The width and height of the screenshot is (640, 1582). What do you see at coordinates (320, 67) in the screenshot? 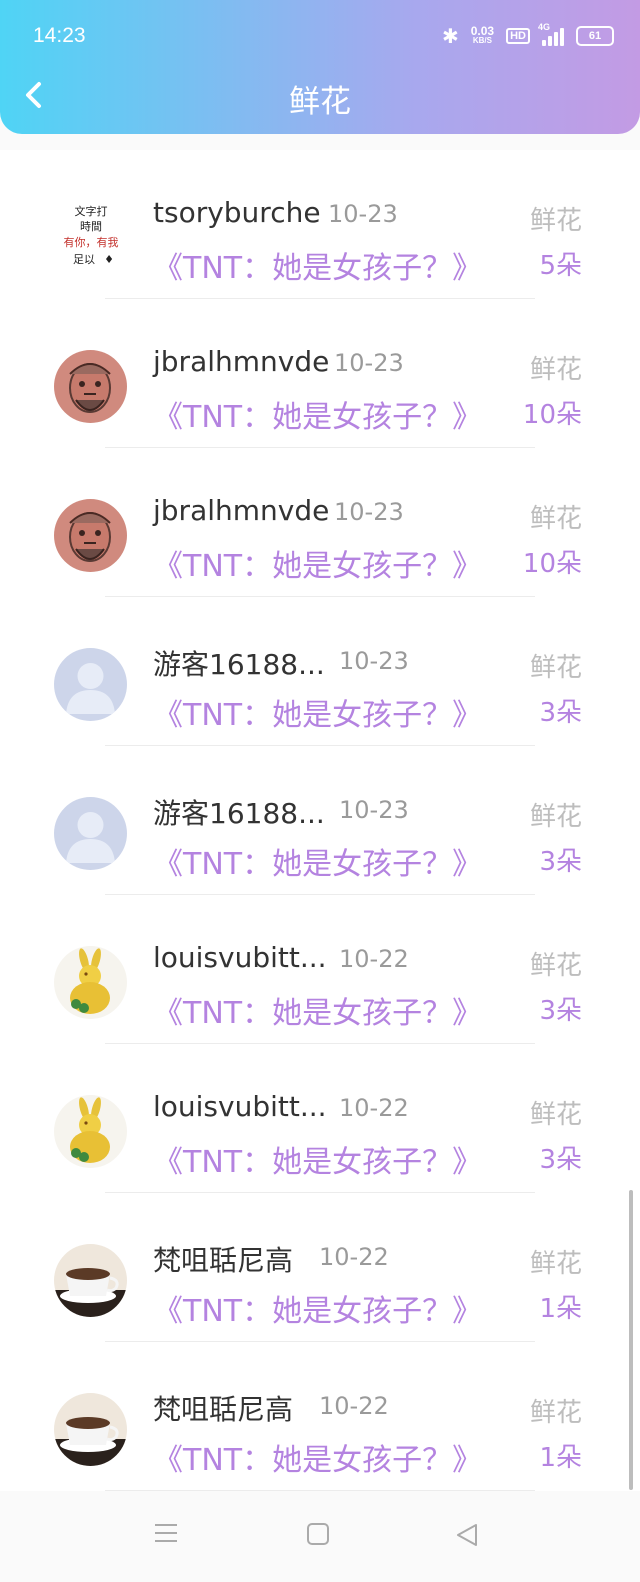
I see `app-header: 14:23 ✱ 0.03 KB/S HD 4G 61 鲜花` at bounding box center [320, 67].